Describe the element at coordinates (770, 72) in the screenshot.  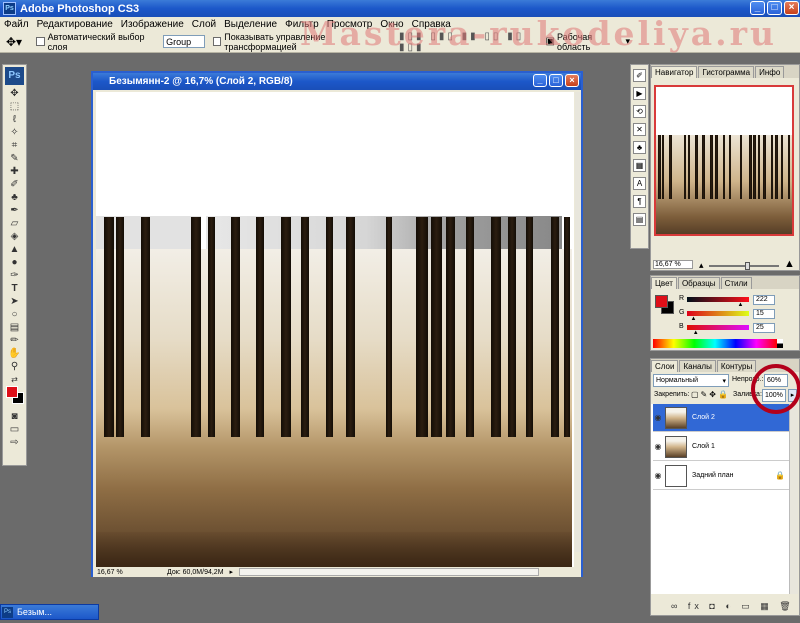
I see `tab-info: Инфо` at that location.